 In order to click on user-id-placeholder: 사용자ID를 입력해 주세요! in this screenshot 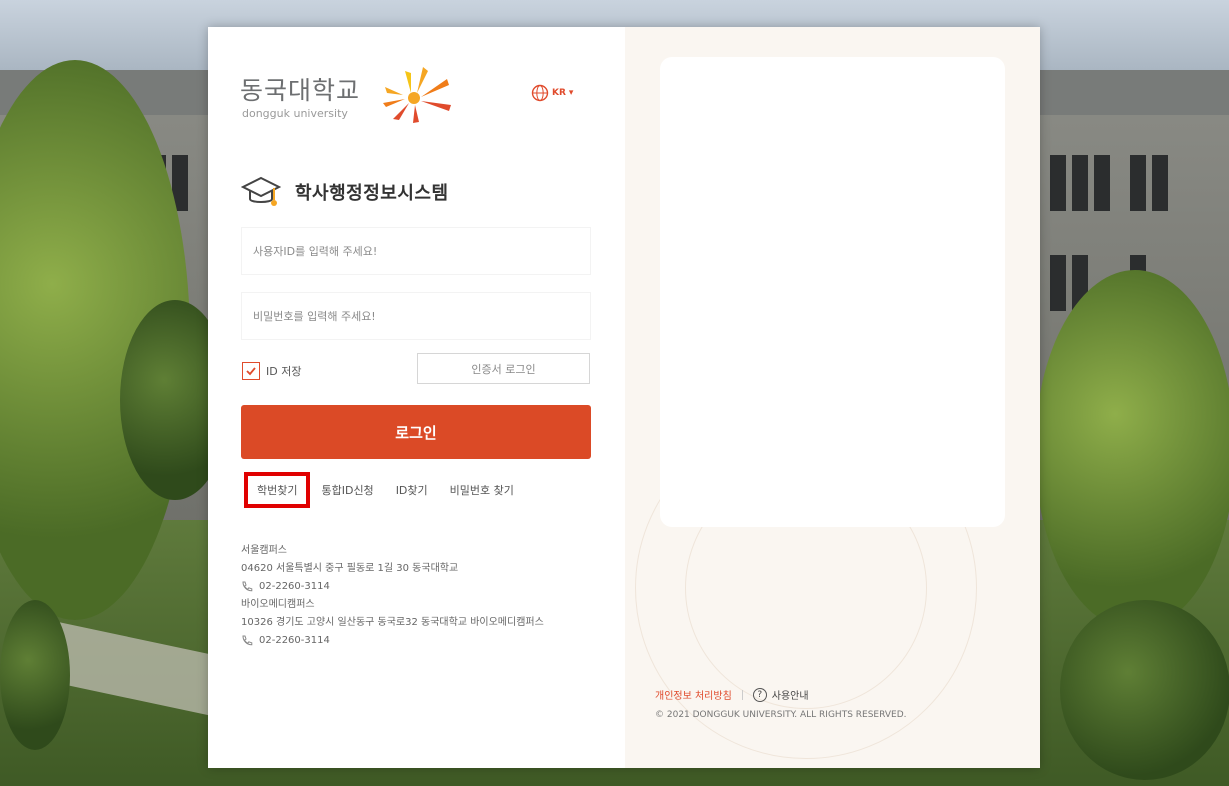, I will do `click(315, 251)`.